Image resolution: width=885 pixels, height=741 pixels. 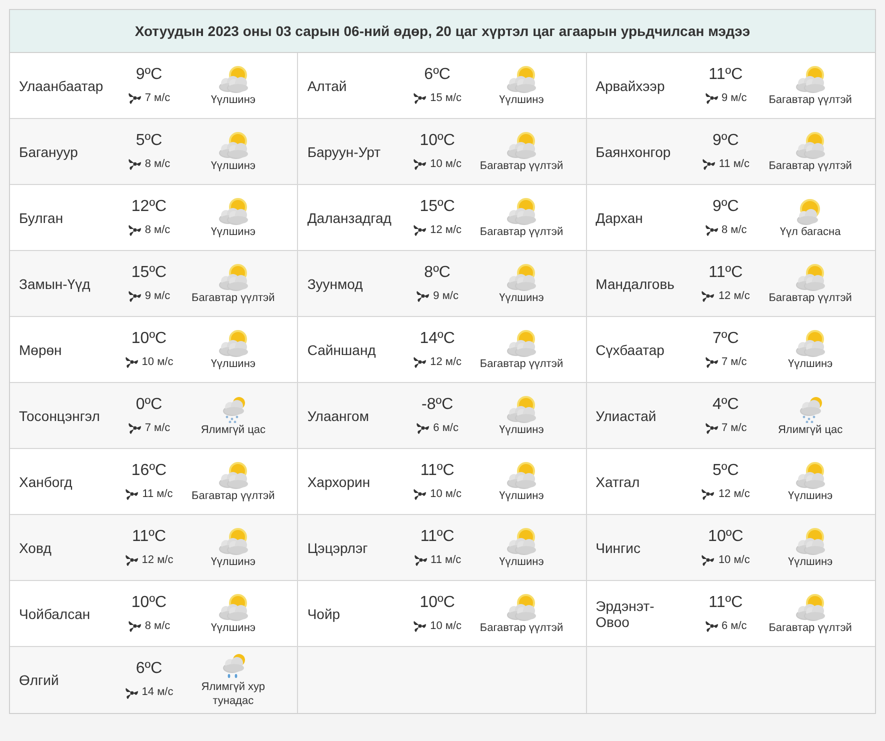 I want to click on city-name: Ханбогд, so click(x=46, y=482).